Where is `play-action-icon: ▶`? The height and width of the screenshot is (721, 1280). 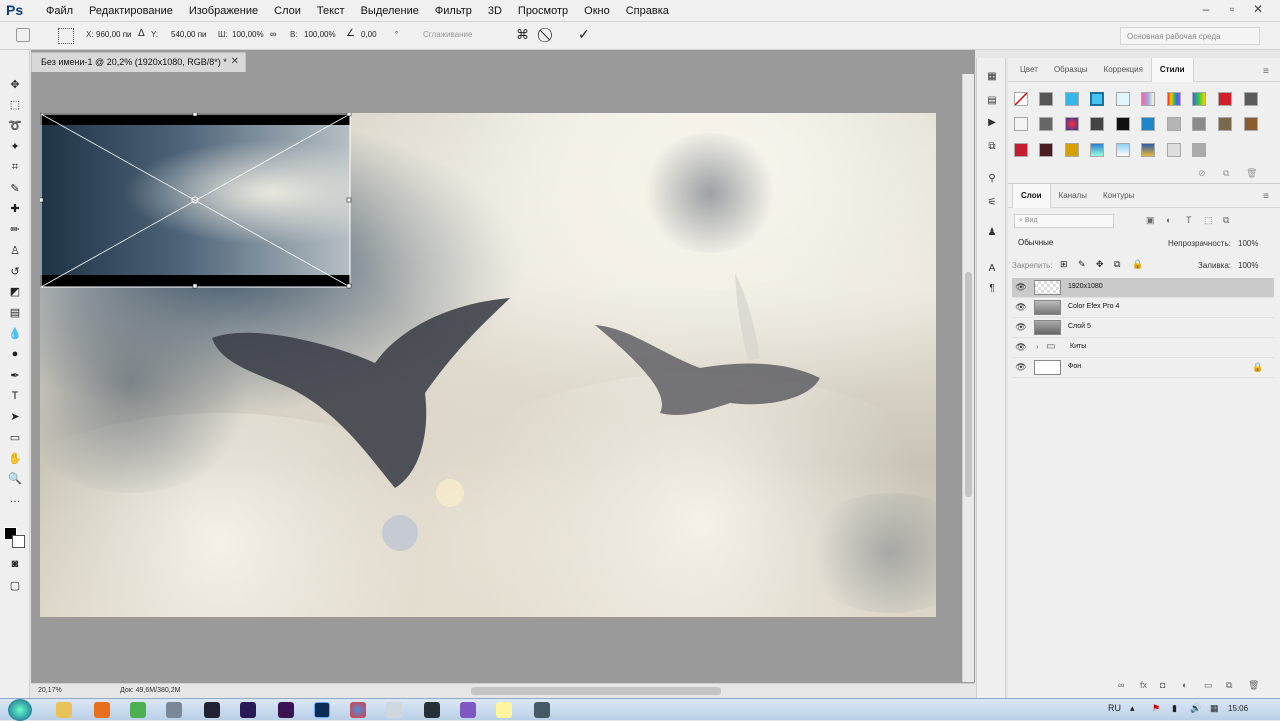 play-action-icon: ▶ is located at coordinates (992, 123).